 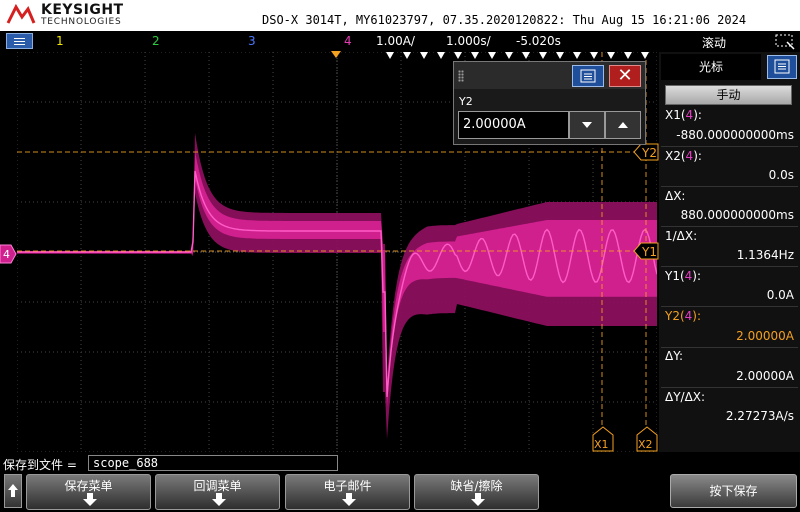 I want to click on dialog-menu-button, so click(x=588, y=76).